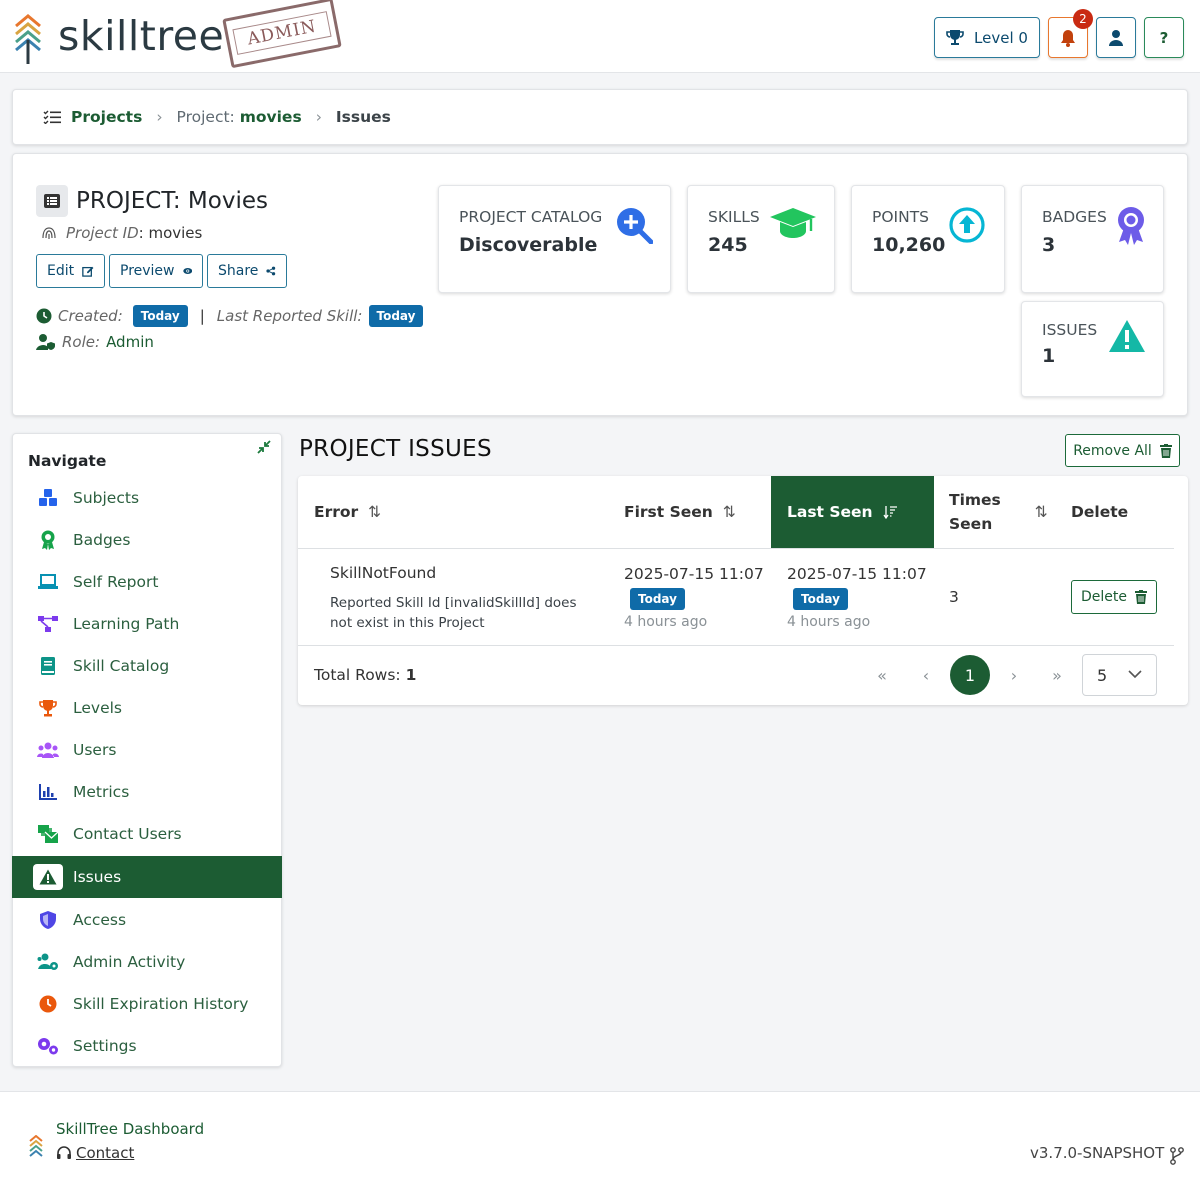 The image size is (1200, 1188). What do you see at coordinates (1112, 450) in the screenshot?
I see `remove-all-label: Remove All` at bounding box center [1112, 450].